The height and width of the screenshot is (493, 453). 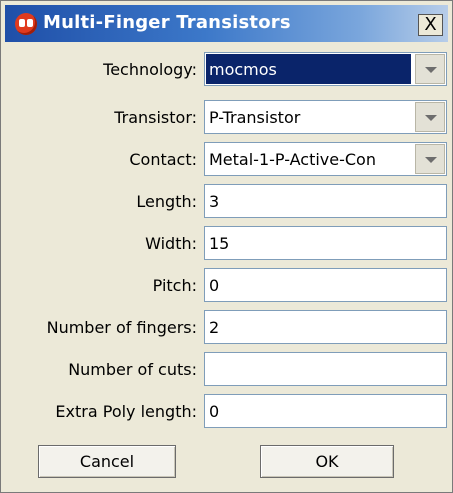 What do you see at coordinates (325, 285) in the screenshot?
I see `pitch-input: 0` at bounding box center [325, 285].